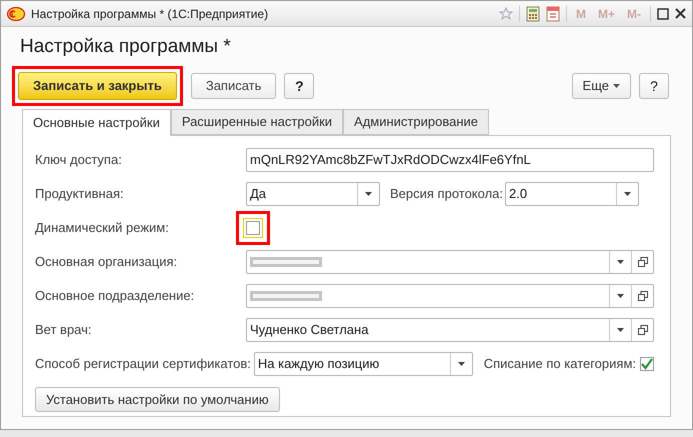 The height and width of the screenshot is (437, 693). What do you see at coordinates (257, 122) in the screenshot?
I see `tab: Расширенные настройки` at bounding box center [257, 122].